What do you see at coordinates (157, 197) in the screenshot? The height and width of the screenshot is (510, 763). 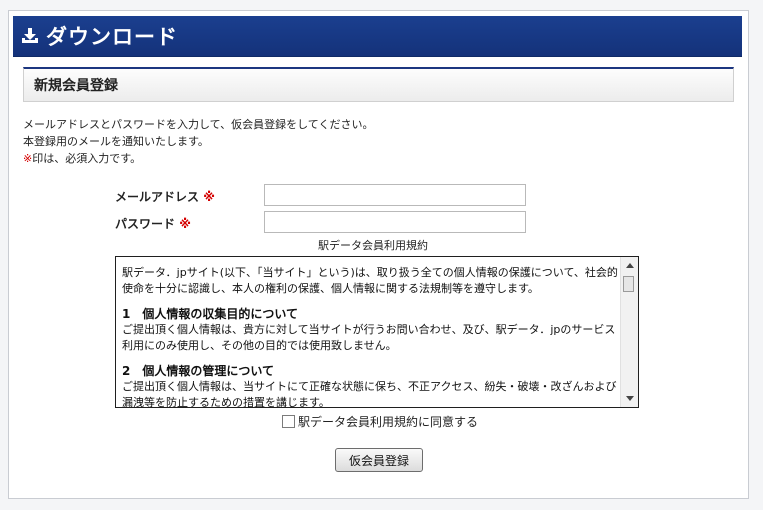 I see `email-label-text: メールアドレス` at bounding box center [157, 197].